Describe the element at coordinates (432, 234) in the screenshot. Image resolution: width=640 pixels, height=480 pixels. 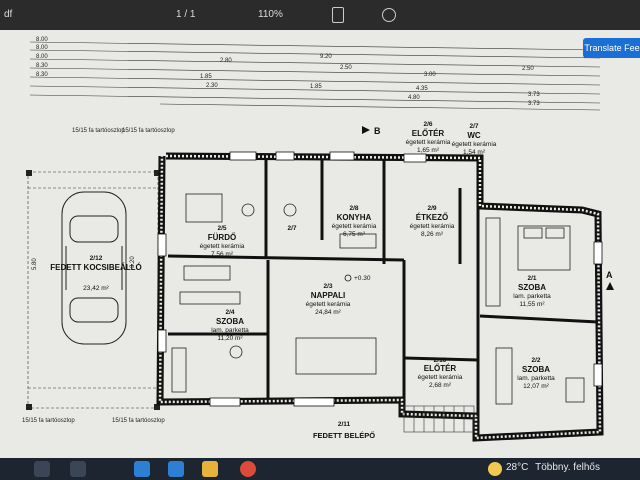
I see `svg-text: 8,26 m²` at that location.